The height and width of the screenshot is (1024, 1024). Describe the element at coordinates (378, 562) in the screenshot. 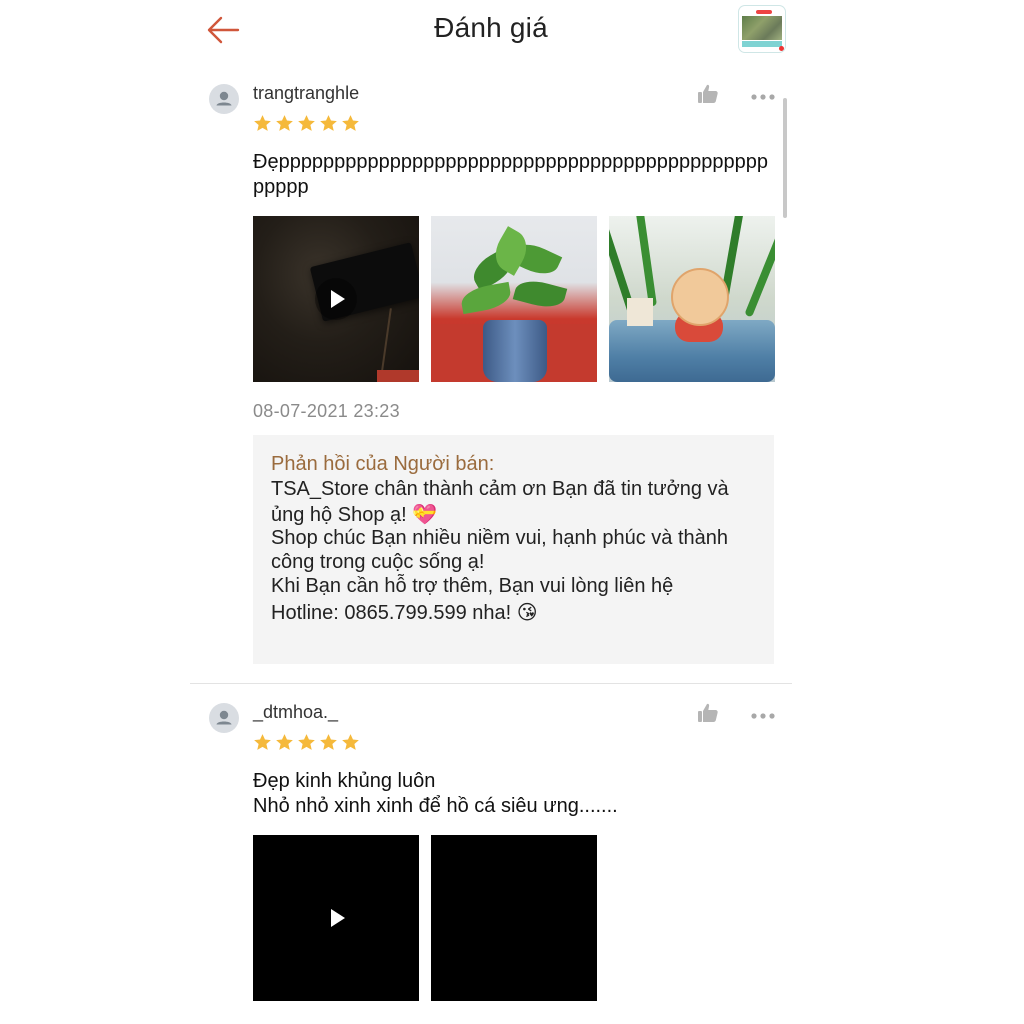

I see `seller-reply-line: công trong cuộc sống ạ!` at that location.